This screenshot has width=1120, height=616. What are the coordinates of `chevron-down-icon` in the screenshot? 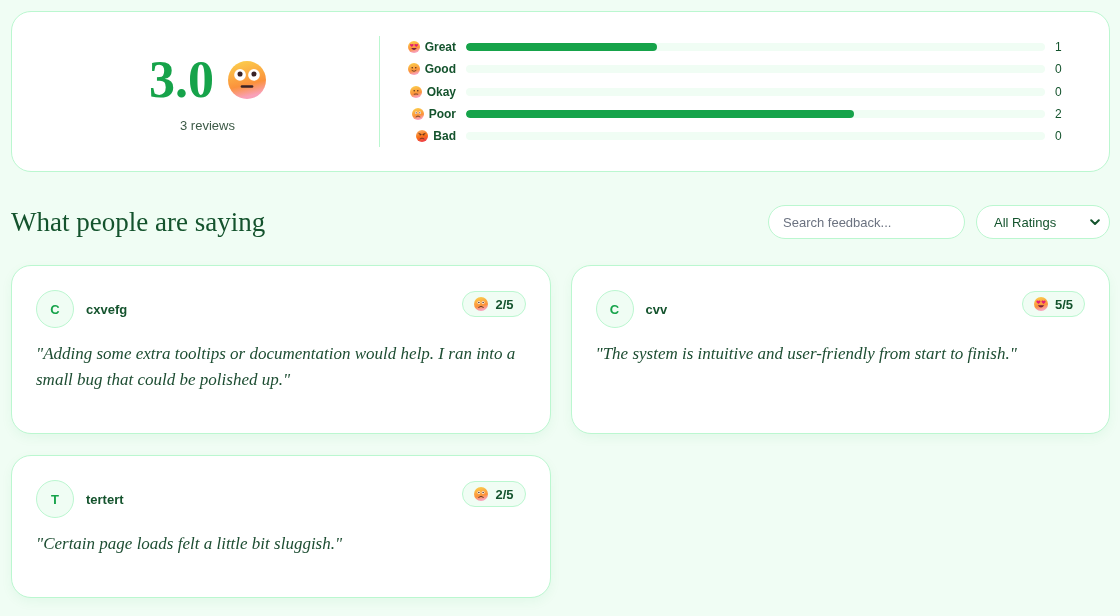 It's located at (1095, 222).